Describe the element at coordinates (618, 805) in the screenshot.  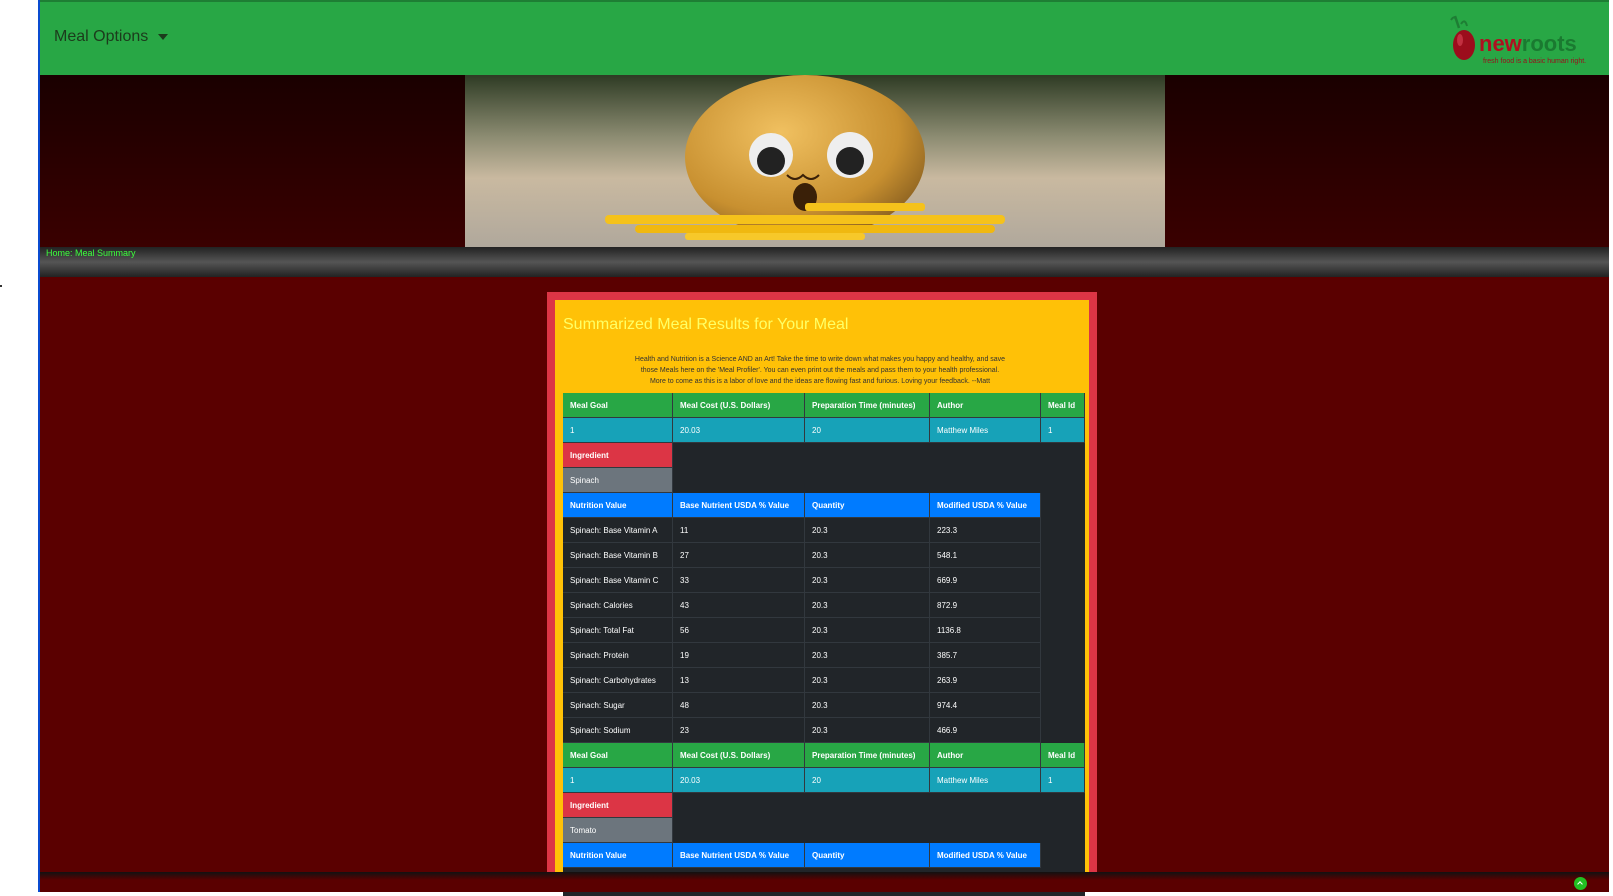
I see `ingredient-label: Ingredient` at that location.